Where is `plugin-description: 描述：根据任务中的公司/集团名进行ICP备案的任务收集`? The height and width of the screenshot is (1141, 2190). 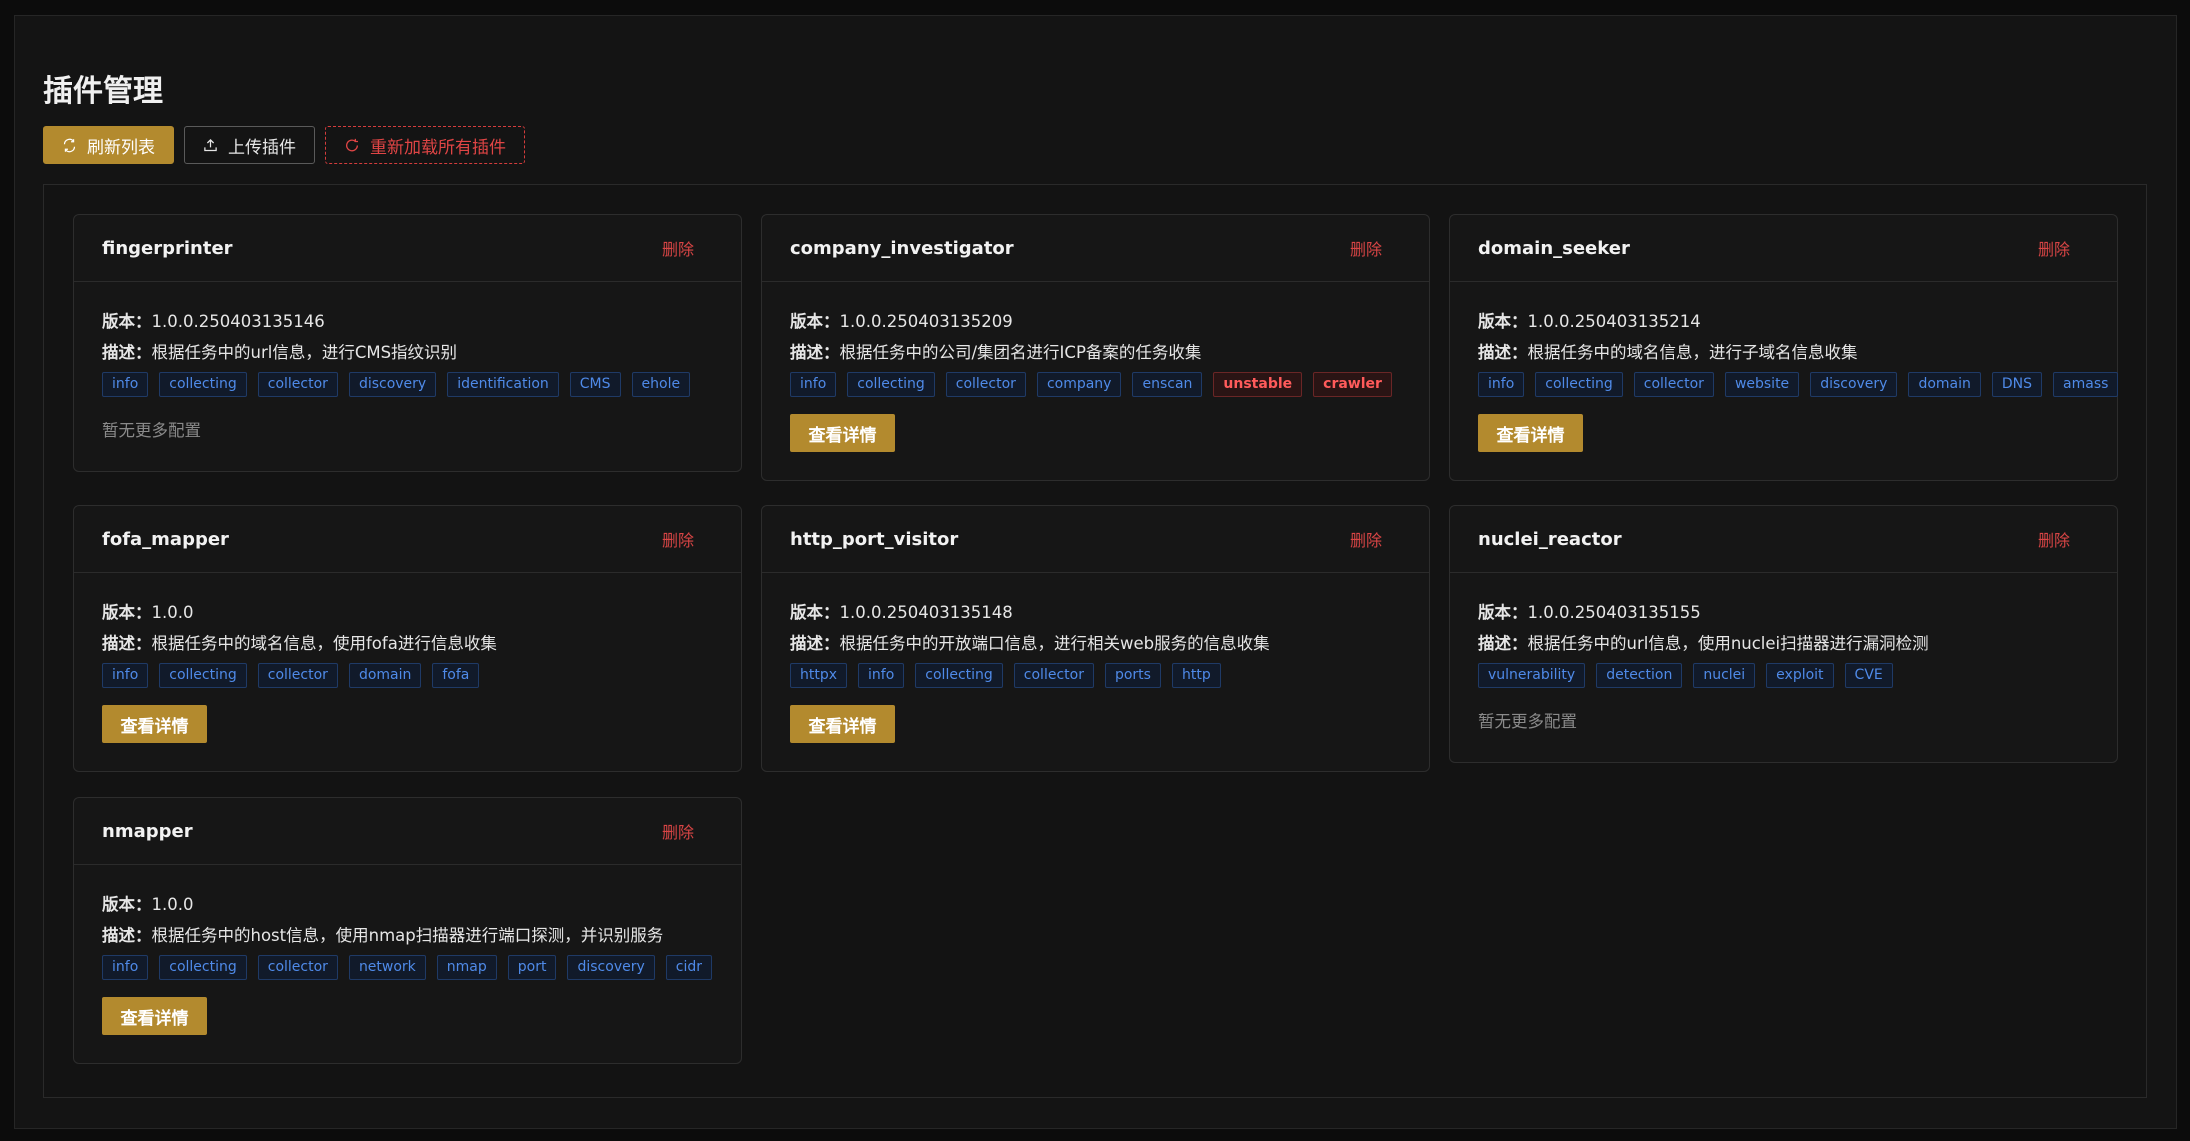 plugin-description: 描述：根据任务中的公司/集团名进行ICP备案的任务收集 is located at coordinates (1095, 353).